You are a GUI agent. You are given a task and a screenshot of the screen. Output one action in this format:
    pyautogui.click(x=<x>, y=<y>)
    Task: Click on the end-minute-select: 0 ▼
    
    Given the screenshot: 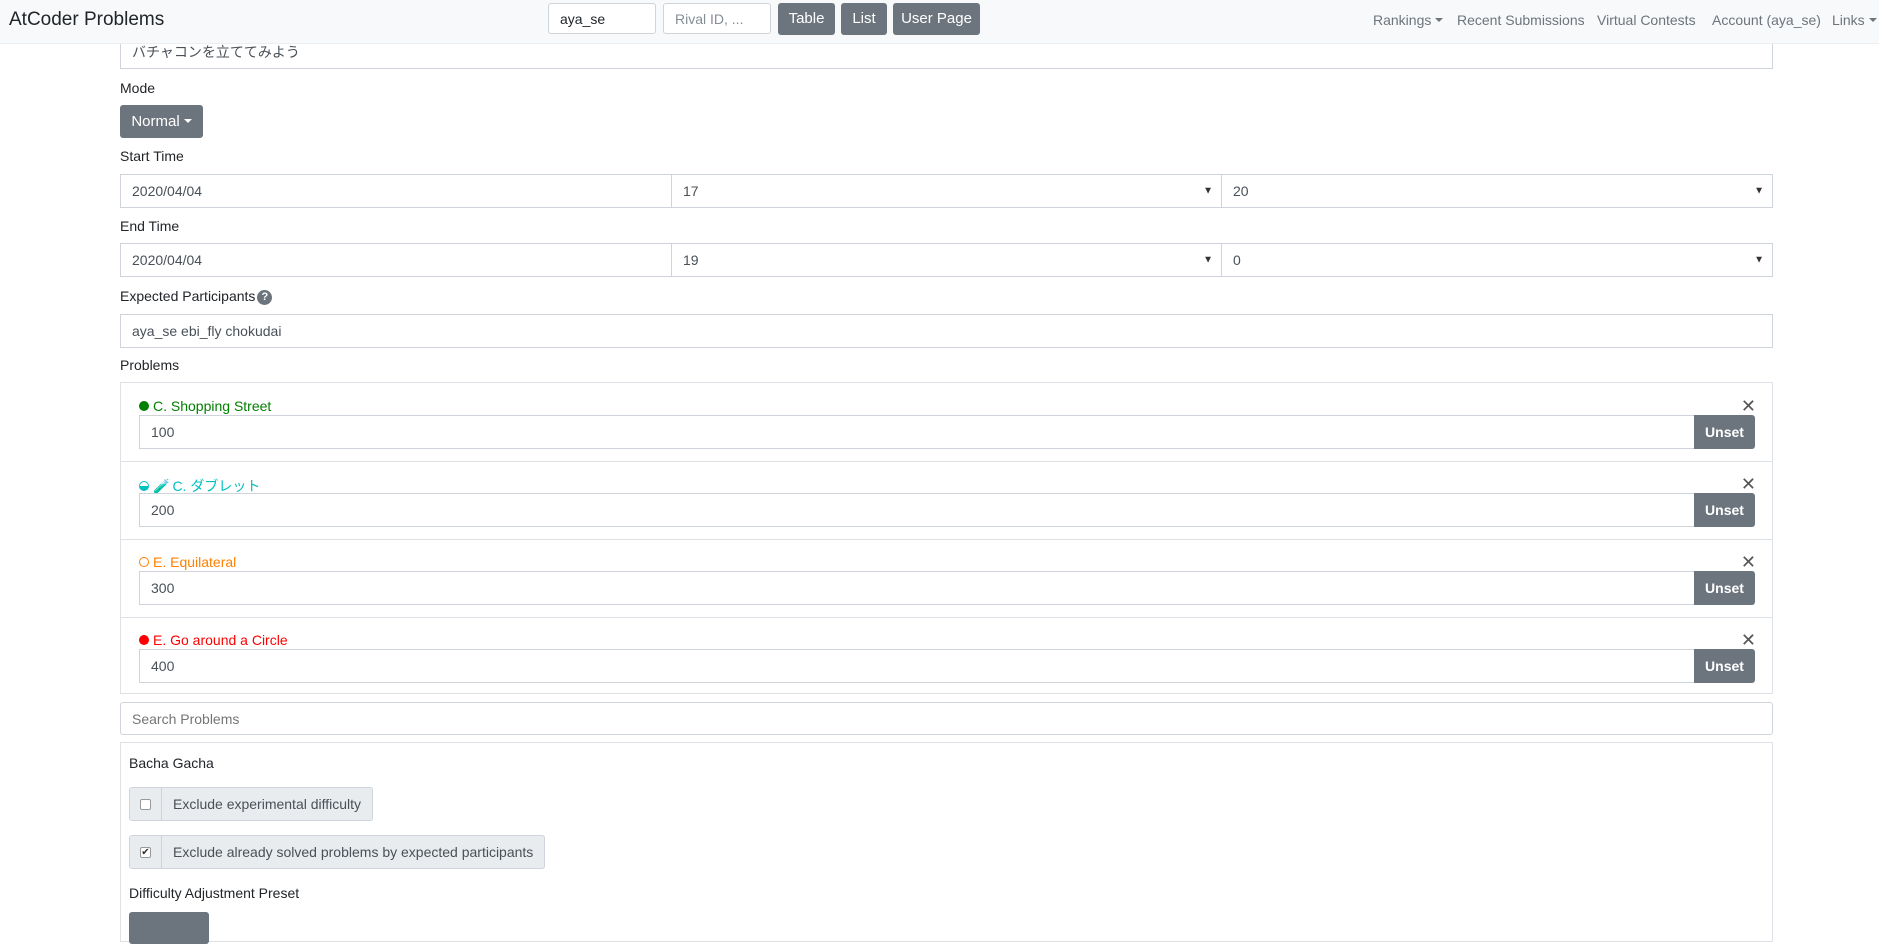 What is the action you would take?
    pyautogui.click(x=1497, y=260)
    